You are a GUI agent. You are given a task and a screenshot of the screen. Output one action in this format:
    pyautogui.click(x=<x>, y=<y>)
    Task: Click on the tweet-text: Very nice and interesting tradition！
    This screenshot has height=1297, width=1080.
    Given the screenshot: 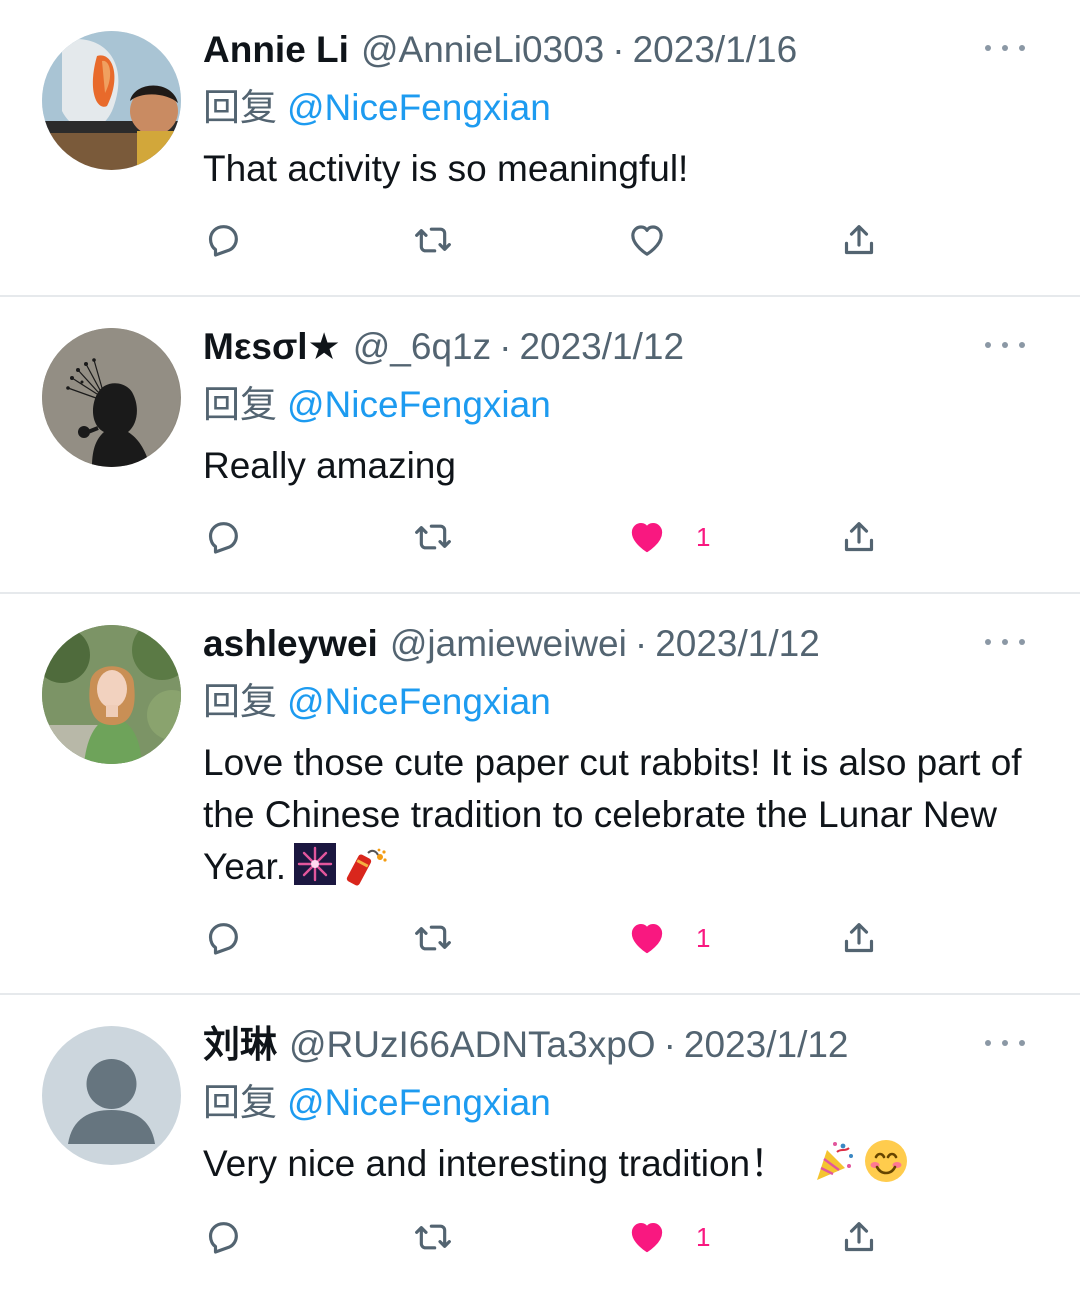 What is the action you would take?
    pyautogui.click(x=613, y=1164)
    